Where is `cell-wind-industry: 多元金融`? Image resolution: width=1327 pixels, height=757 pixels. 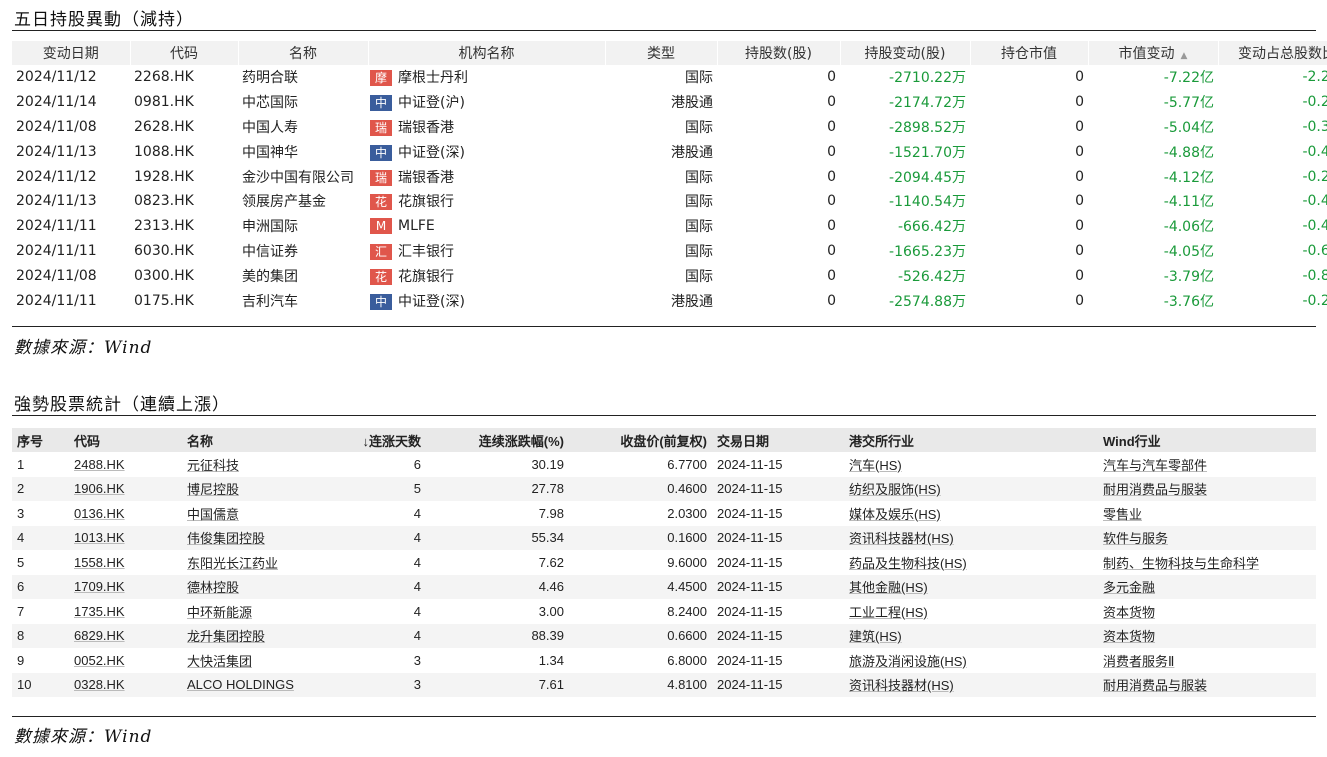 cell-wind-industry: 多元金融 is located at coordinates (1207, 586).